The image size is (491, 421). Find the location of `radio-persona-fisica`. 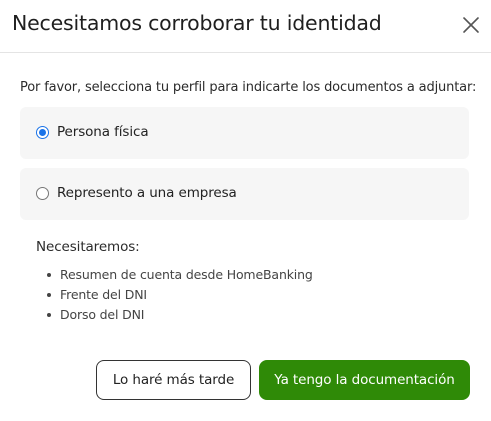

radio-persona-fisica is located at coordinates (42, 132).